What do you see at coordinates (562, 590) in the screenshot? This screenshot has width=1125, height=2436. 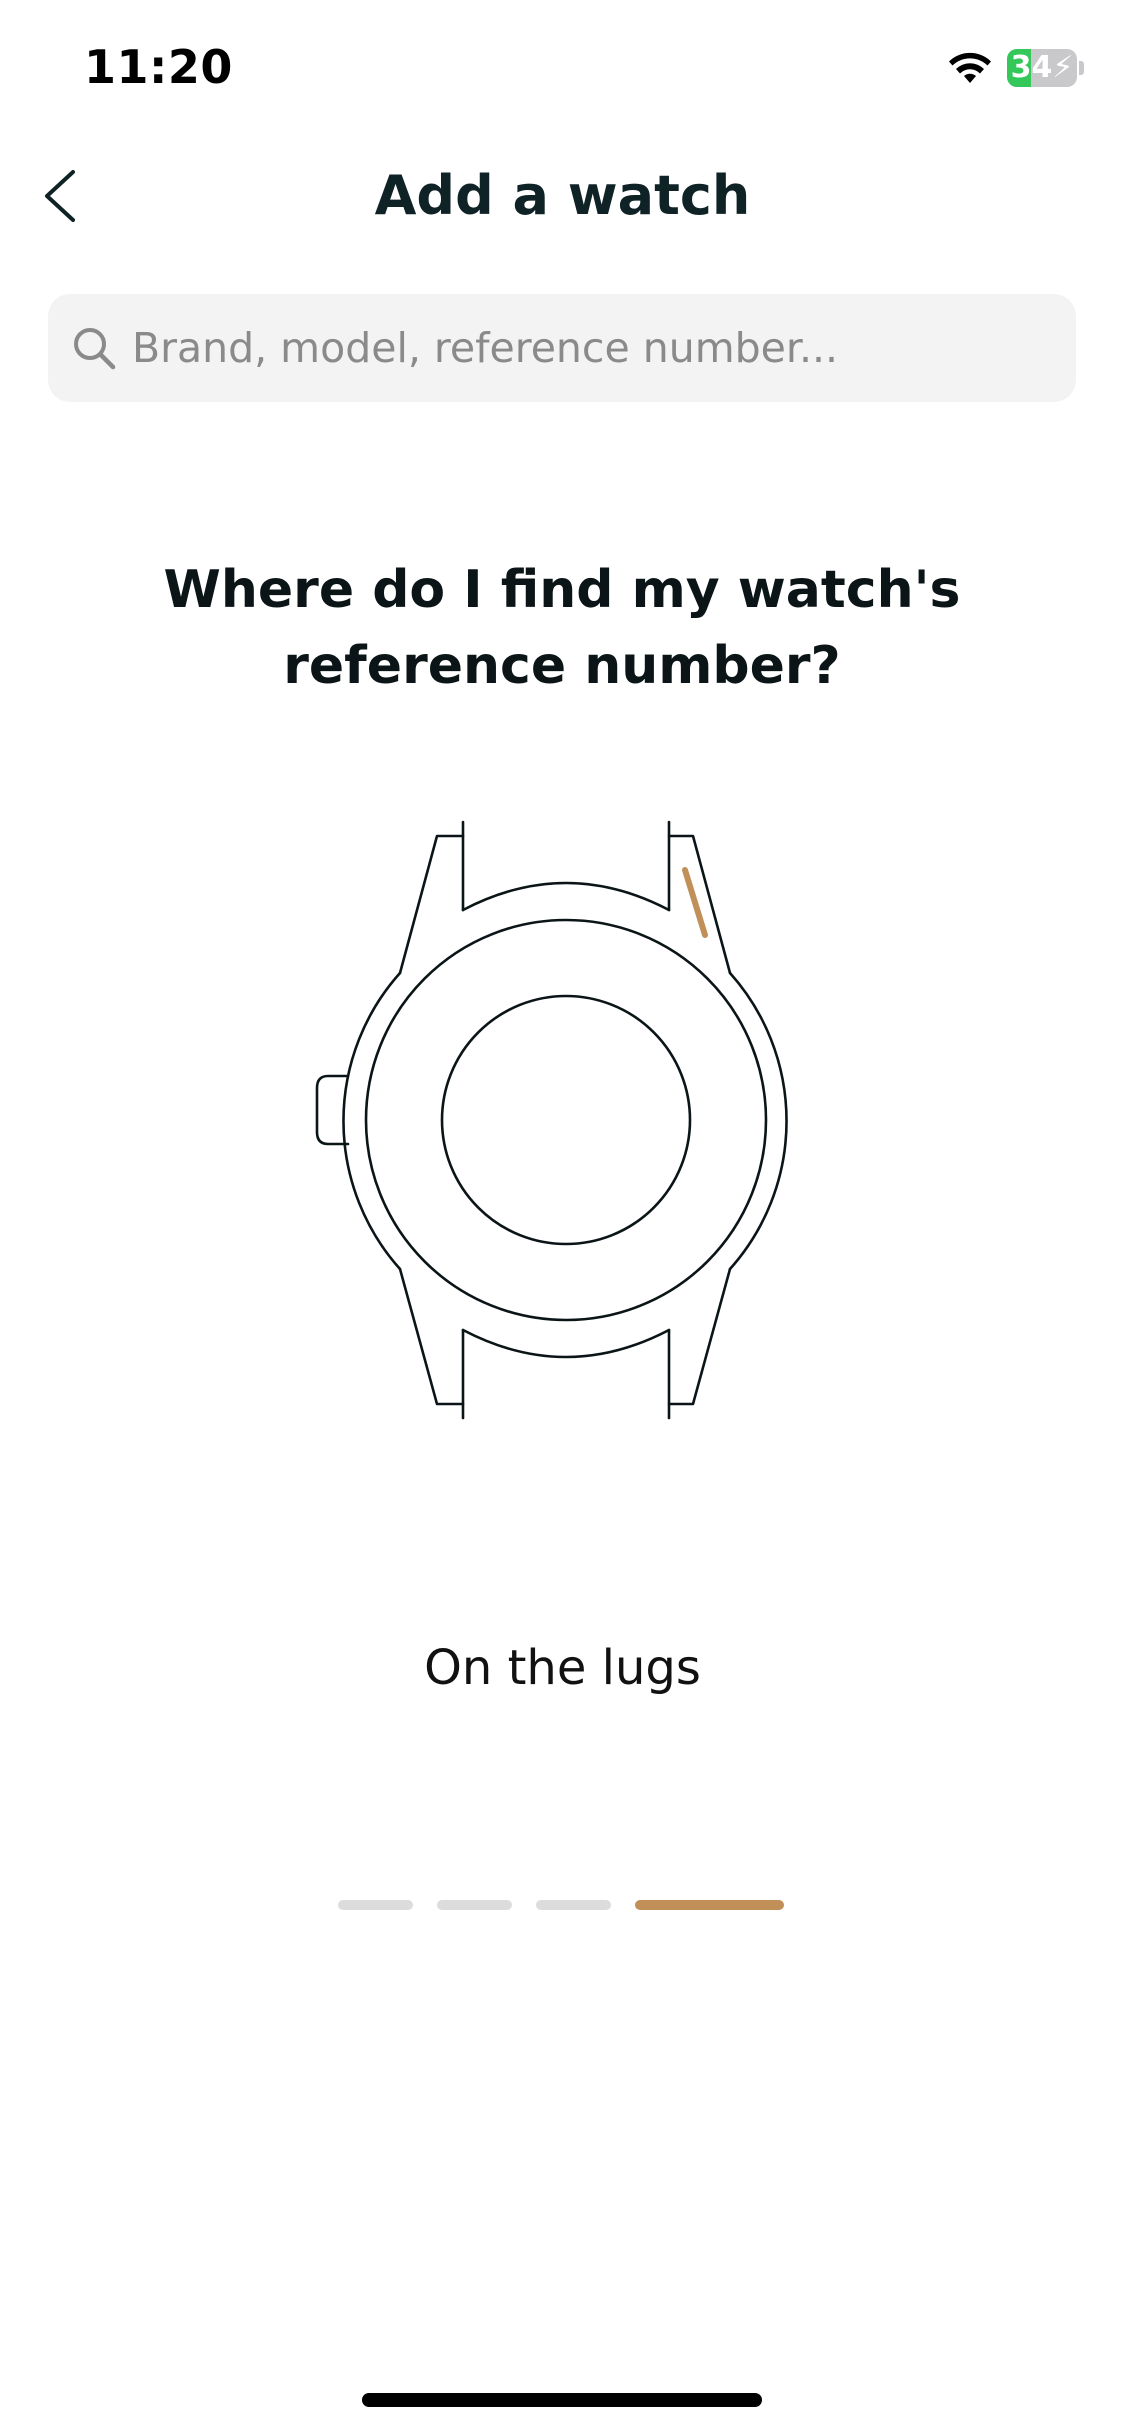 I see `help-heading-line-1: Where do I find my watch's` at bounding box center [562, 590].